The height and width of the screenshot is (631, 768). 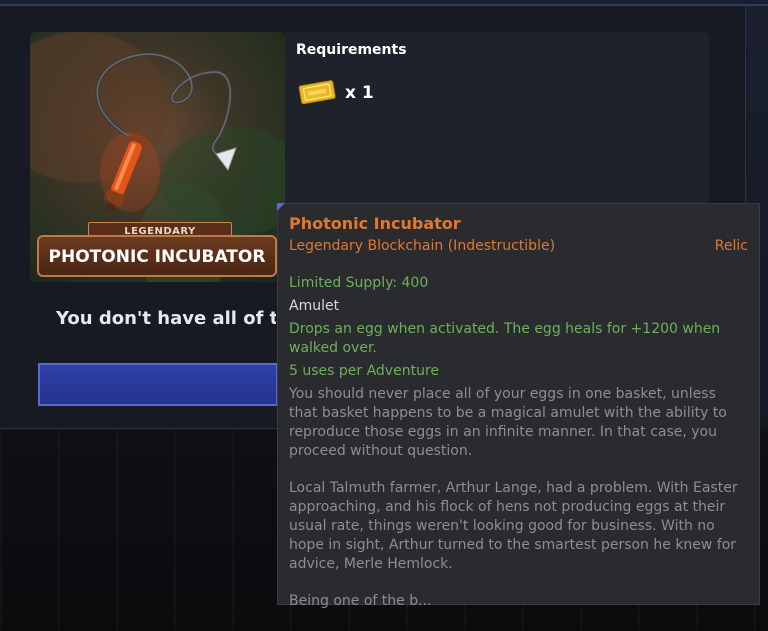 I want to click on tooltip-supply: Limited Supply: 400, so click(x=359, y=283).